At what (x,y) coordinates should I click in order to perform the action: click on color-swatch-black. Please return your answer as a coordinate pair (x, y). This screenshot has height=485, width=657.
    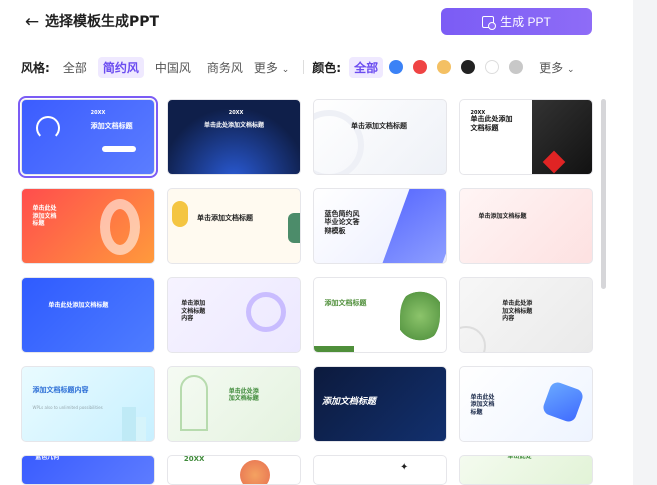
    Looking at the image, I should click on (468, 67).